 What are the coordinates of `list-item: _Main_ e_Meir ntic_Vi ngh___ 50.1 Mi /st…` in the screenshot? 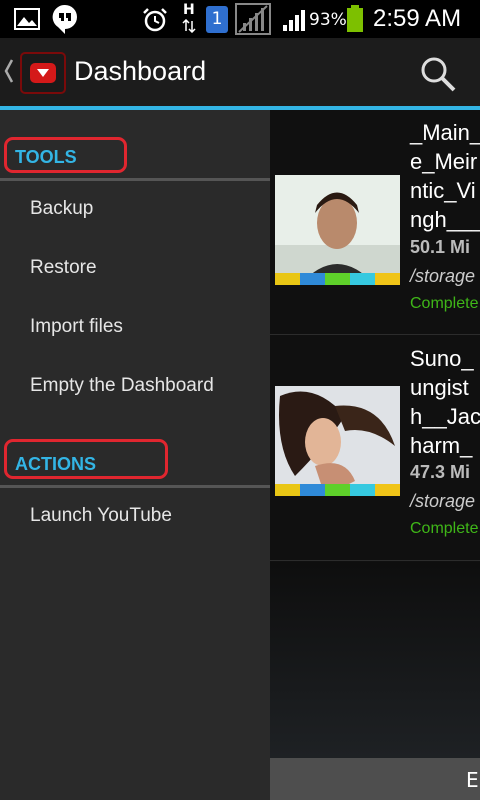 It's located at (375, 222).